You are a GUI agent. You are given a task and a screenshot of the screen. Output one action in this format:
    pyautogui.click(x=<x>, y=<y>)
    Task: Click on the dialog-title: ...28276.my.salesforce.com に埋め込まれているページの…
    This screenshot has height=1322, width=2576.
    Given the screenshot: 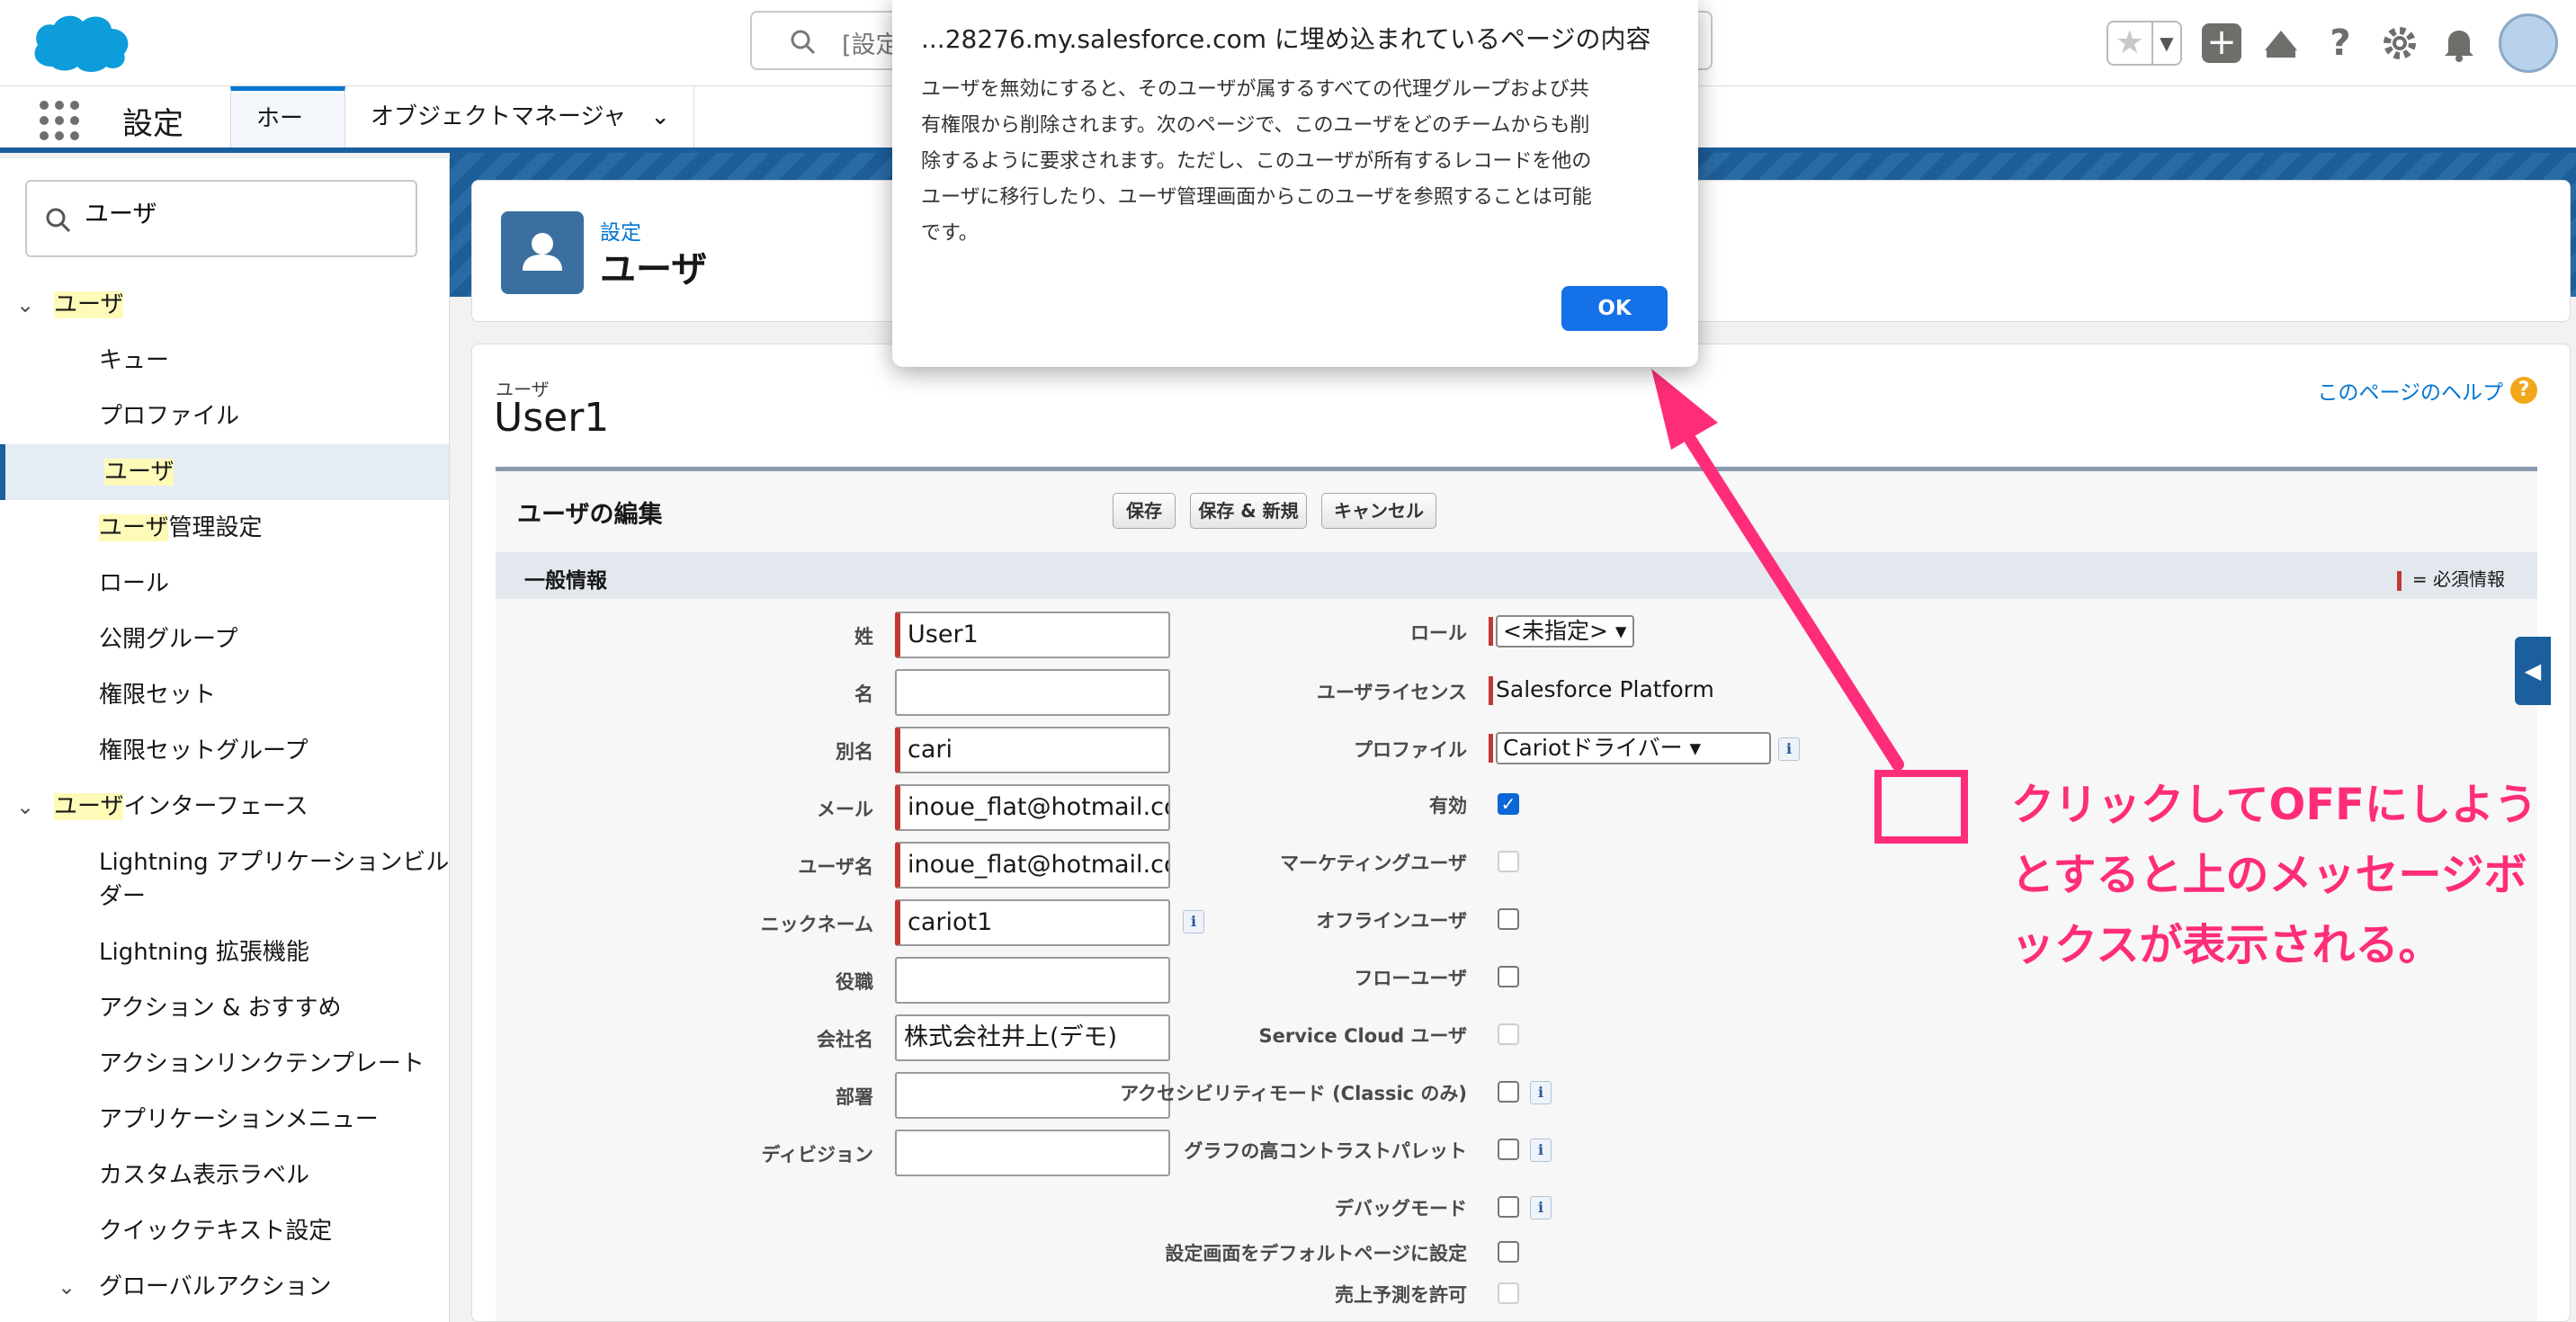 What is the action you would take?
    pyautogui.click(x=1286, y=39)
    